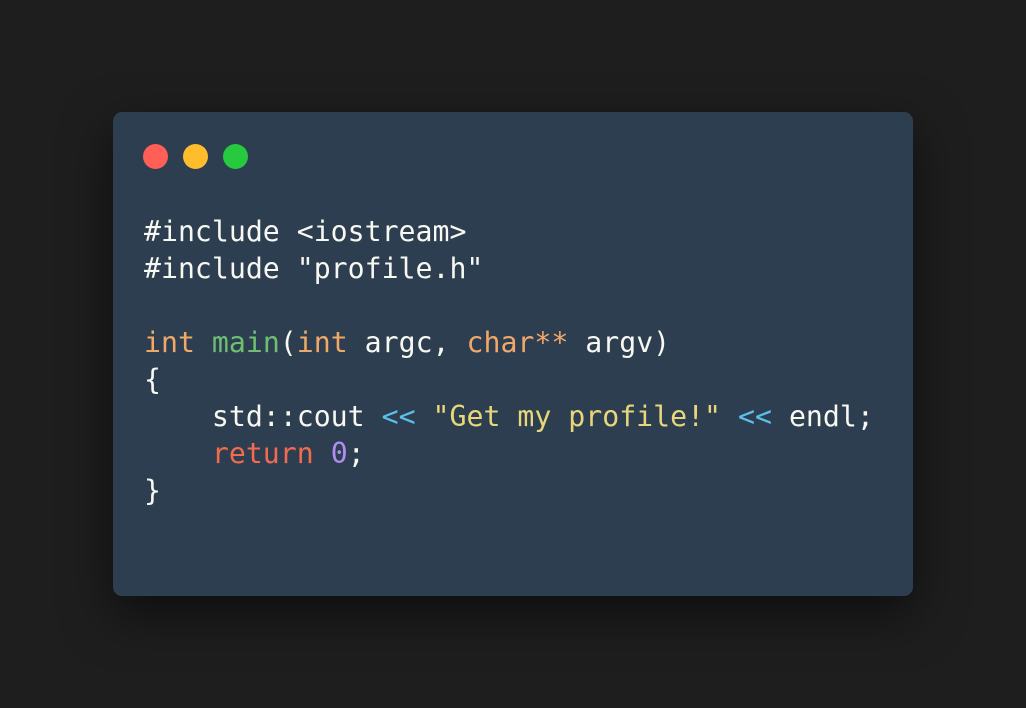  What do you see at coordinates (152, 490) in the screenshot?
I see `code-token: }` at bounding box center [152, 490].